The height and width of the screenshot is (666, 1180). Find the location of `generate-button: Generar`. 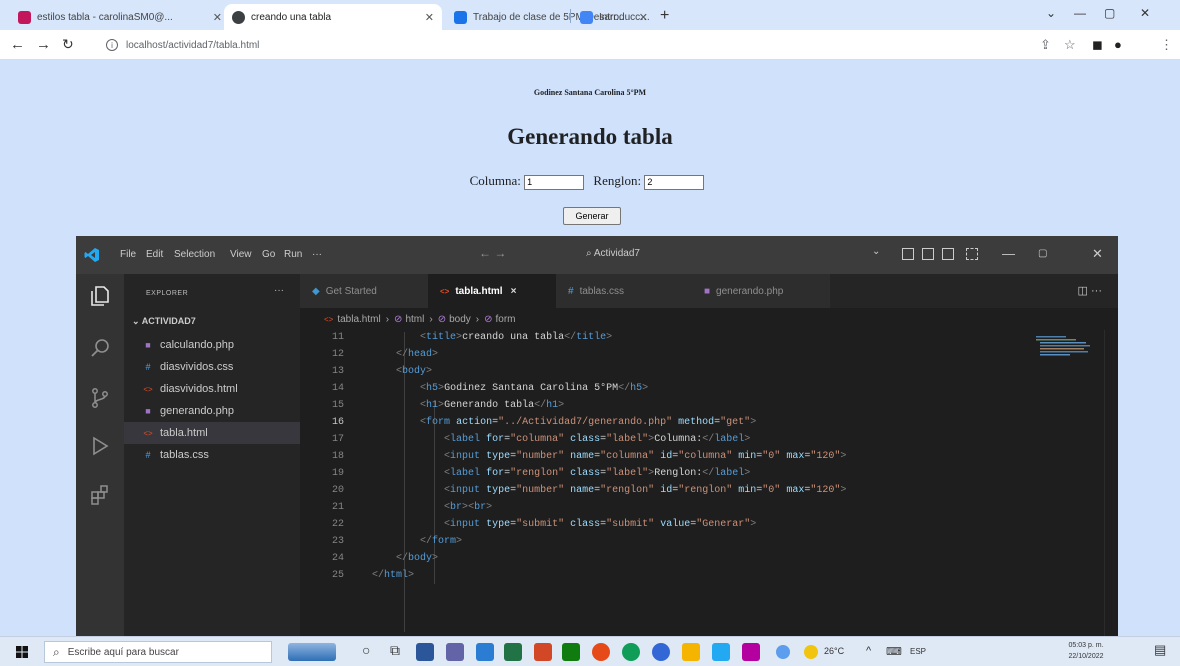

generate-button: Generar is located at coordinates (592, 216).